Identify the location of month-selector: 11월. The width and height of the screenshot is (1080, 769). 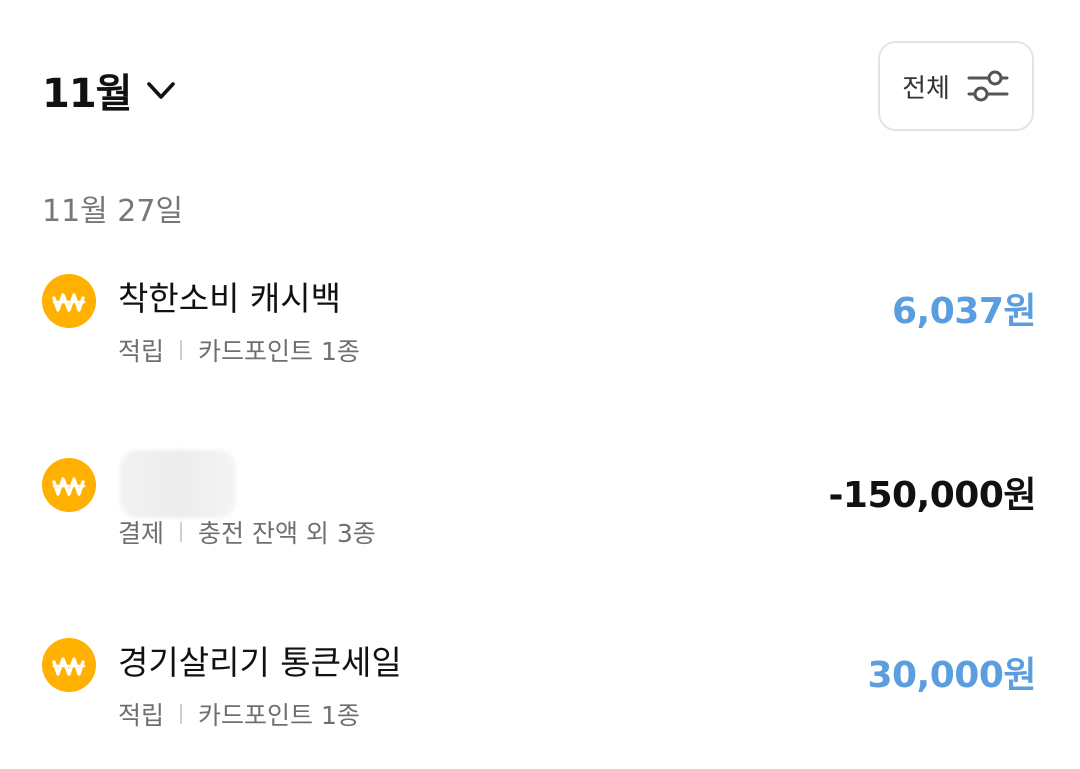
(110, 90).